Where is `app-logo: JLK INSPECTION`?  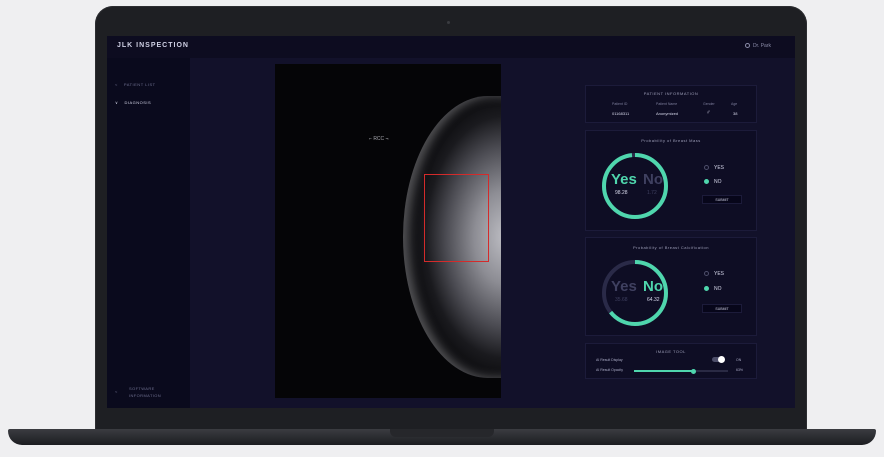 app-logo: JLK INSPECTION is located at coordinates (153, 45).